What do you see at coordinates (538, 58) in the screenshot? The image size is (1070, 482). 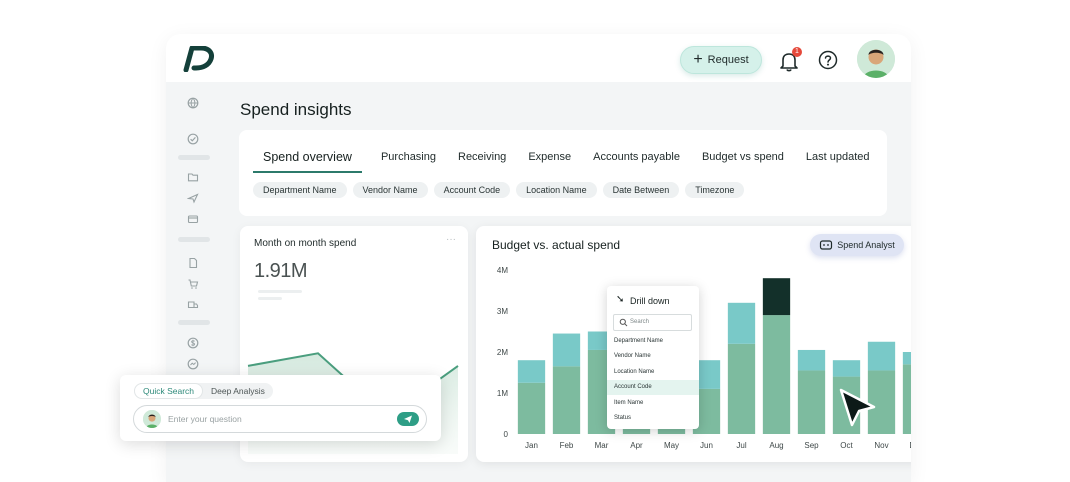 I see `top-bar: + Request 1` at bounding box center [538, 58].